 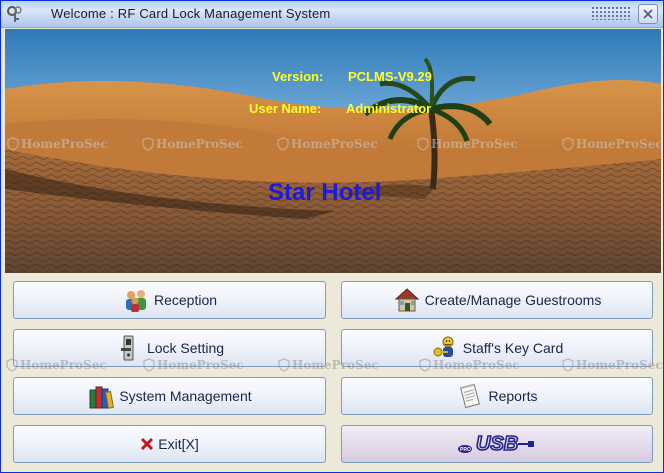 What do you see at coordinates (390, 76) in the screenshot?
I see `version-value: PCLMS-V9.29` at bounding box center [390, 76].